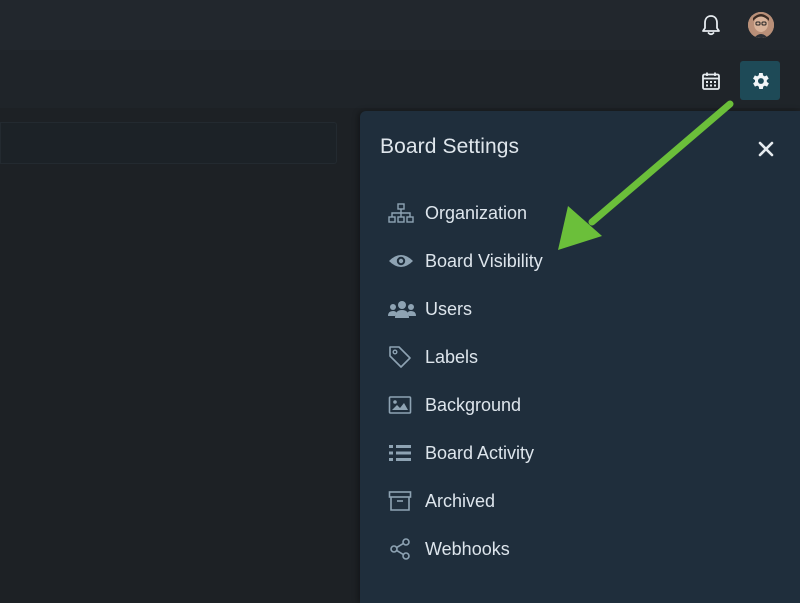 The width and height of the screenshot is (800, 603). Describe the element at coordinates (578, 549) in the screenshot. I see `menu-item-webhooks: Webhooks` at that location.